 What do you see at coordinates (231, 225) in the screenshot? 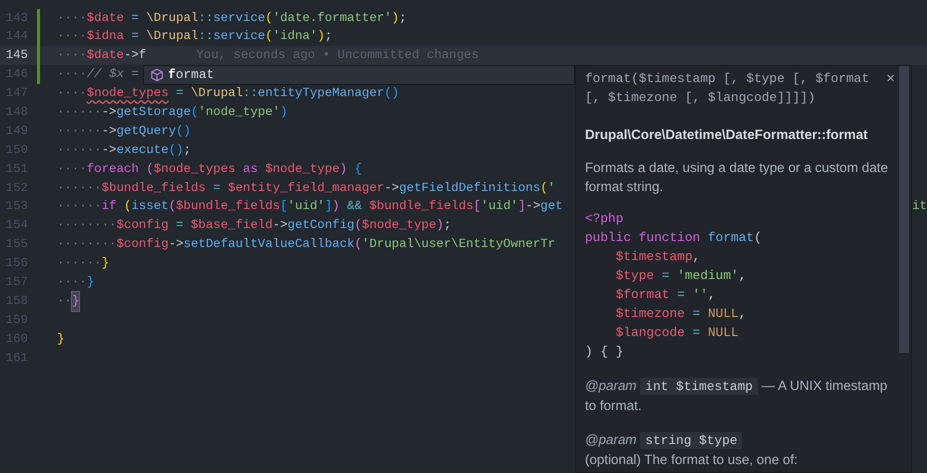
I see `variable: $base_field` at bounding box center [231, 225].